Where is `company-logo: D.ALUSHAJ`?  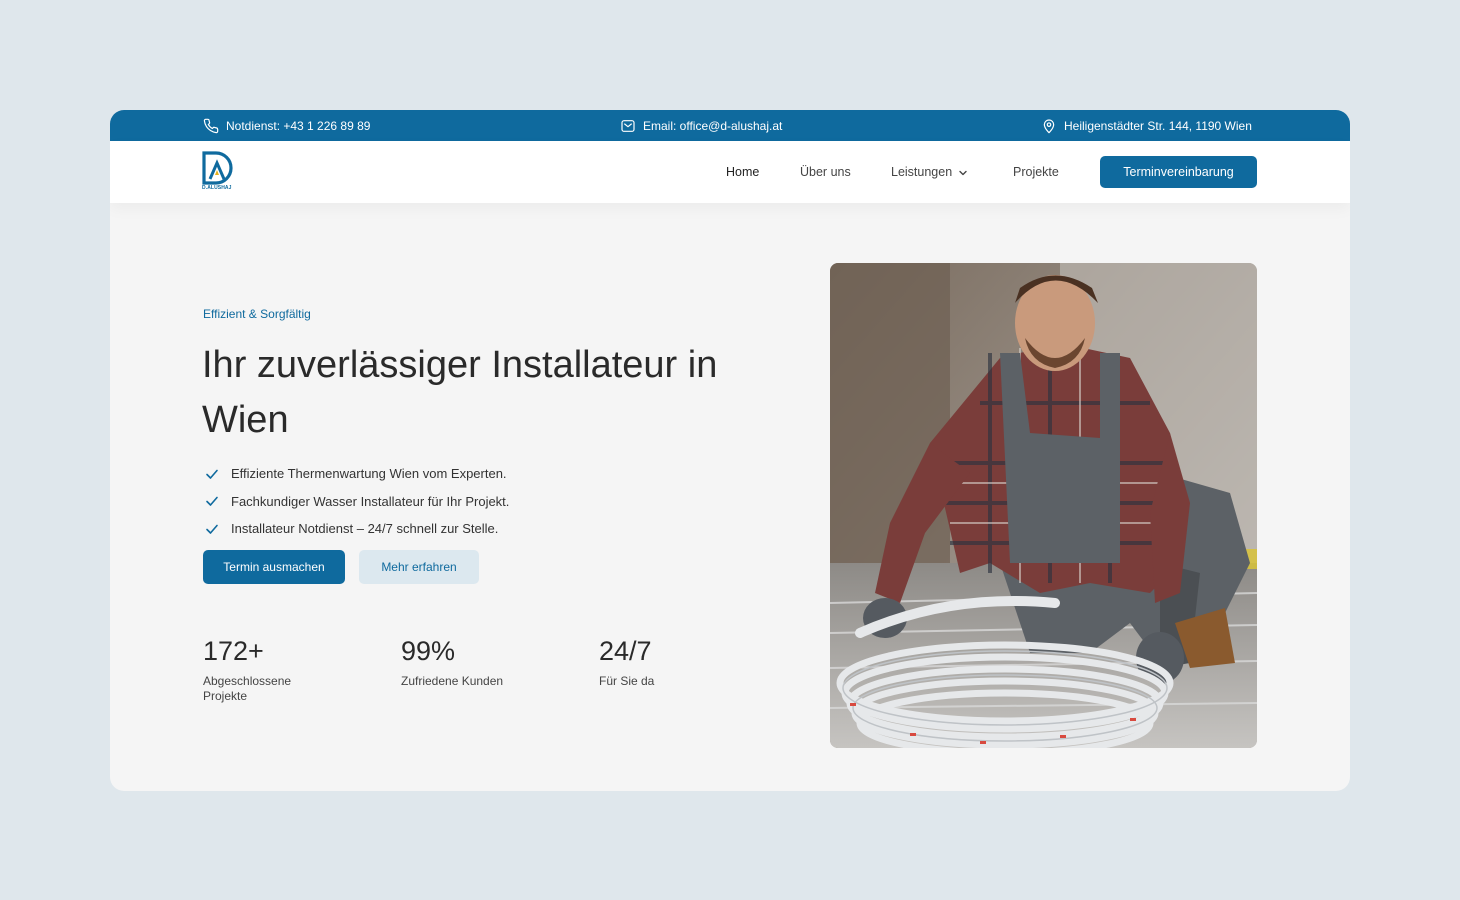
company-logo: D.ALUSHAJ is located at coordinates (218, 171).